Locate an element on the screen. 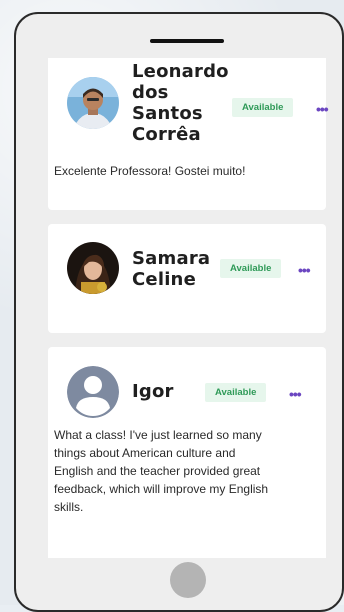 The width and height of the screenshot is (344, 612). reviewer-name-line: Leonardo is located at coordinates (180, 71).